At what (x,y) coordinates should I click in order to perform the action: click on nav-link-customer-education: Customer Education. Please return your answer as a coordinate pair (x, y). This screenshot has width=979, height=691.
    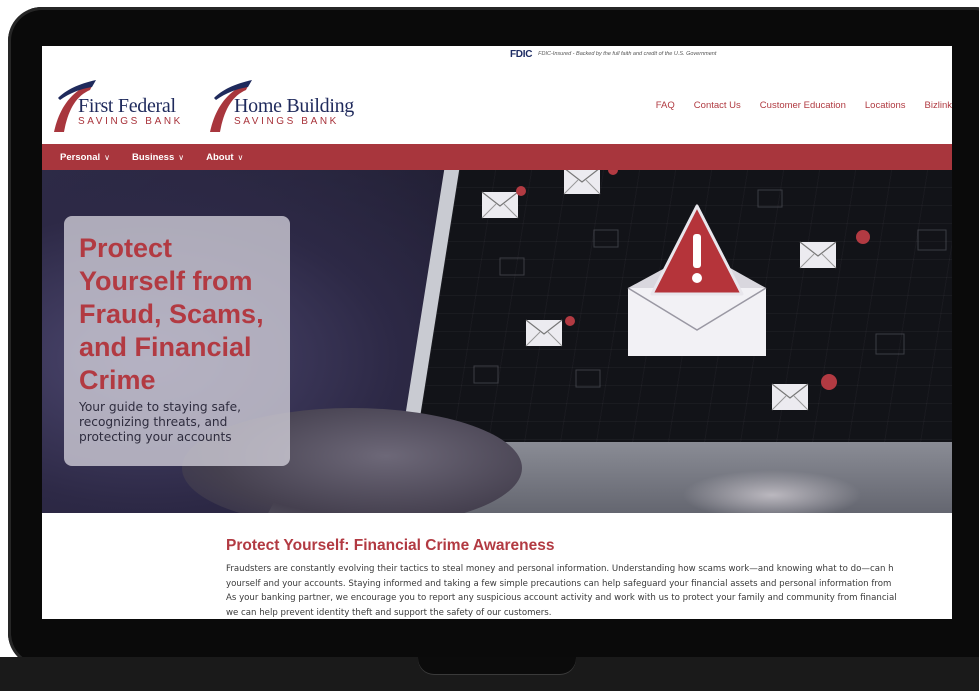
    Looking at the image, I should click on (803, 105).